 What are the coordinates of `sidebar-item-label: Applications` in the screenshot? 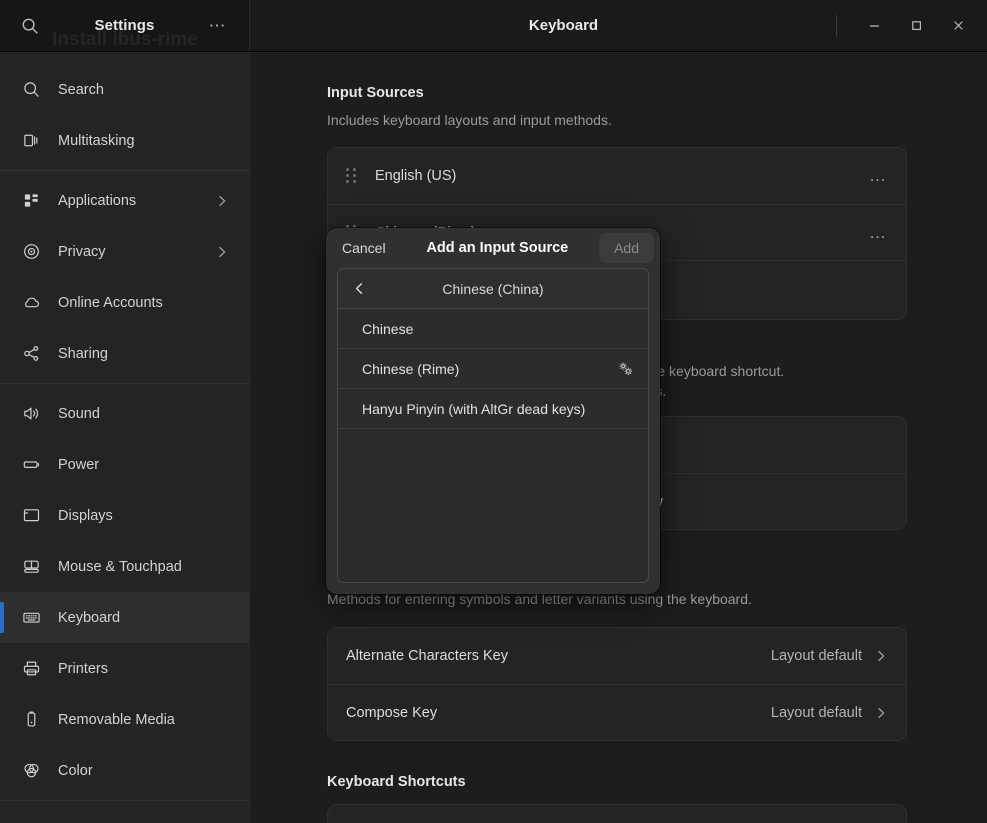 It's located at (97, 200).